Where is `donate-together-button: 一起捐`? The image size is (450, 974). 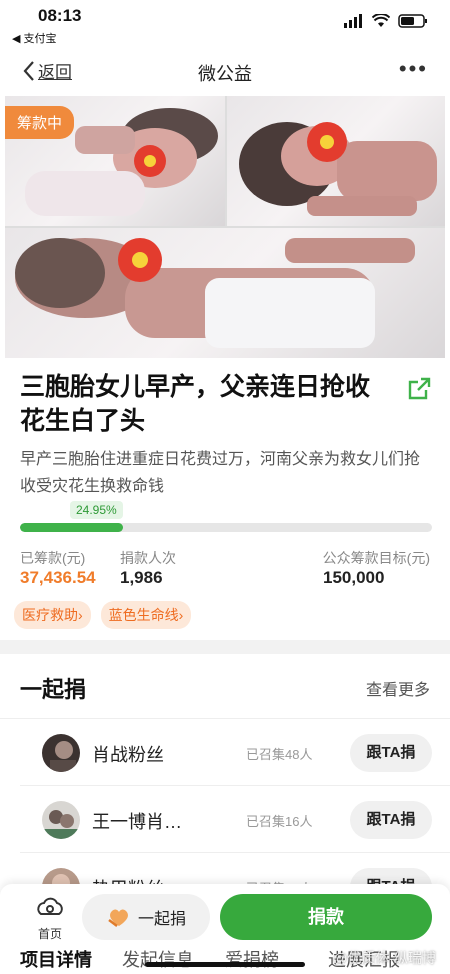
donate-together-button: 一起捐 is located at coordinates (146, 917).